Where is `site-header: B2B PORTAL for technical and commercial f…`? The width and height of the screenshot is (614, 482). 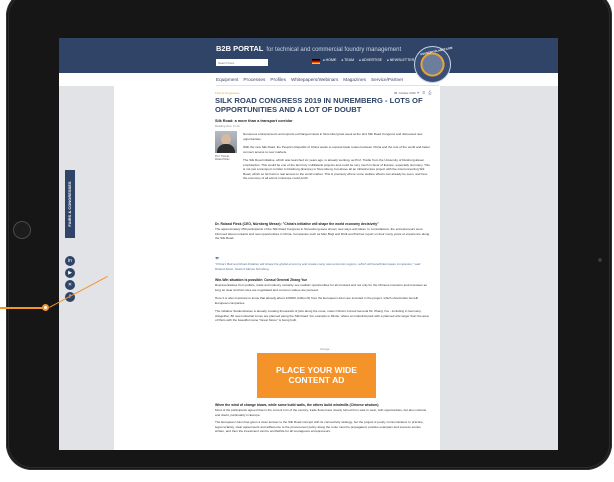
site-header: B2B PORTAL for technical and commercial f… is located at coordinates (308, 55).